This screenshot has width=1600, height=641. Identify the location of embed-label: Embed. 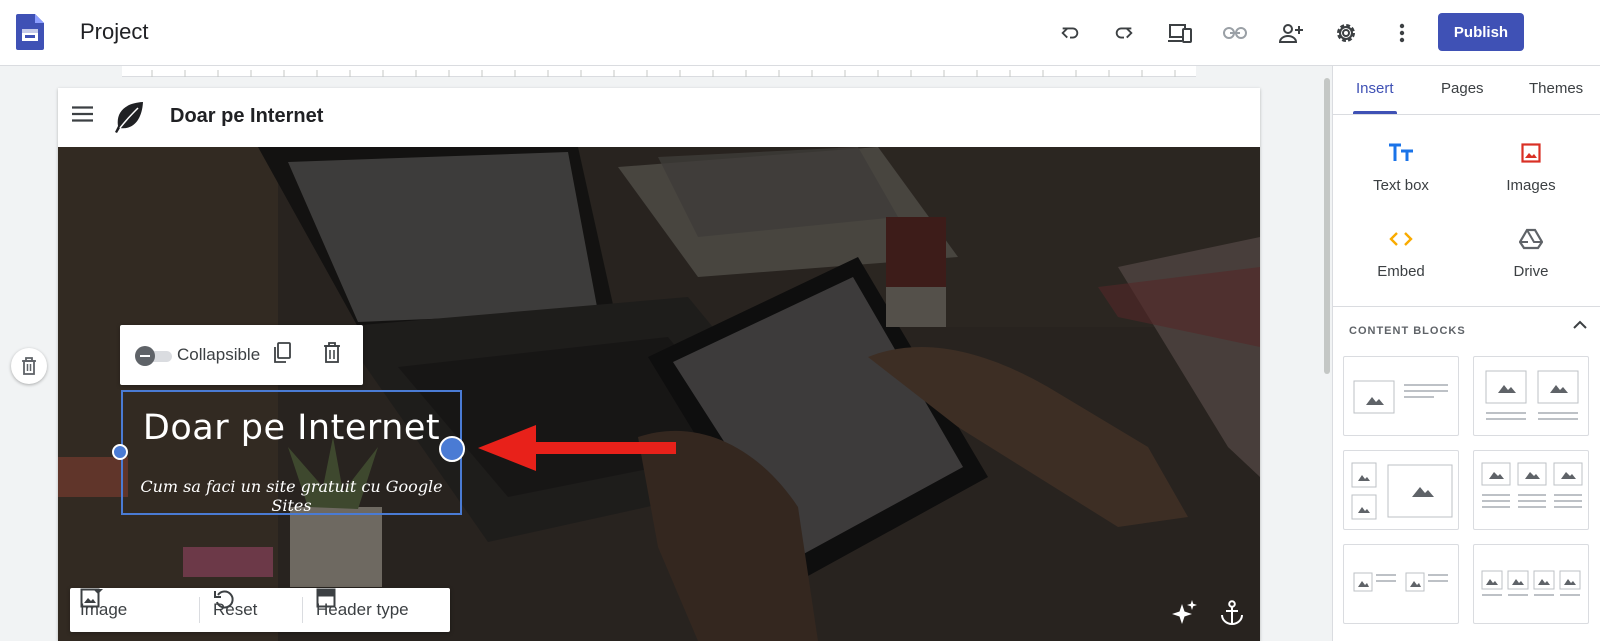
(1401, 271).